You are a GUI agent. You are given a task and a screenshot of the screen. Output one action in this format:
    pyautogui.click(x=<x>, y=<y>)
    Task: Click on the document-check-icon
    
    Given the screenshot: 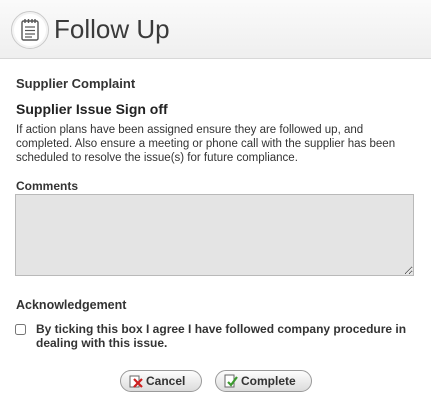 What is the action you would take?
    pyautogui.click(x=231, y=381)
    